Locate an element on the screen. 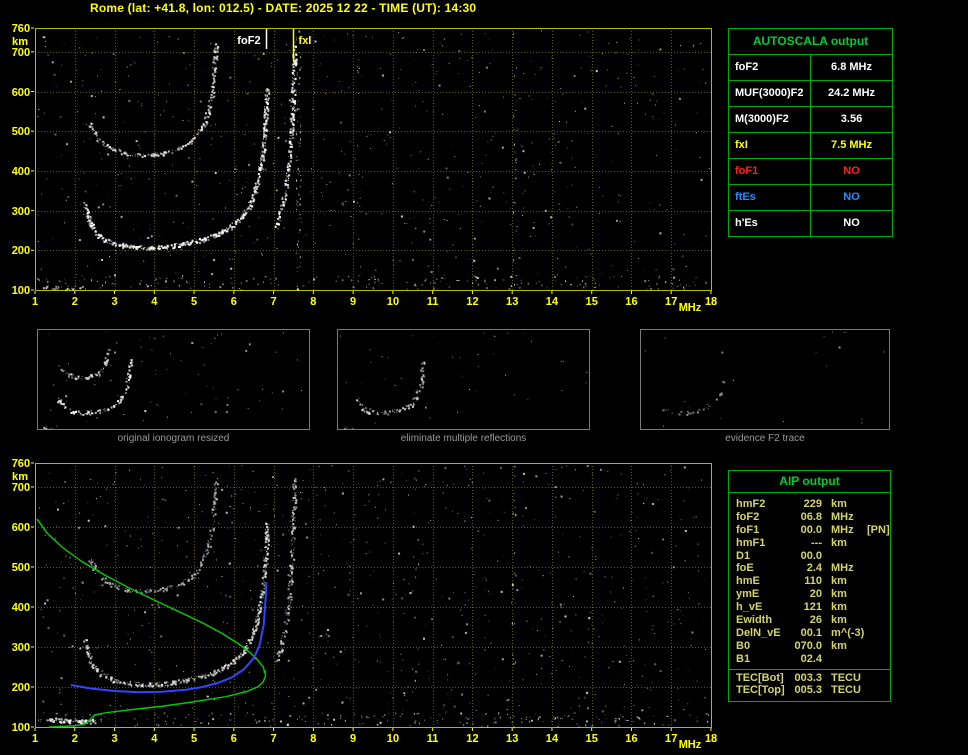  aip-row-value: 06.8 is located at coordinates (811, 516).